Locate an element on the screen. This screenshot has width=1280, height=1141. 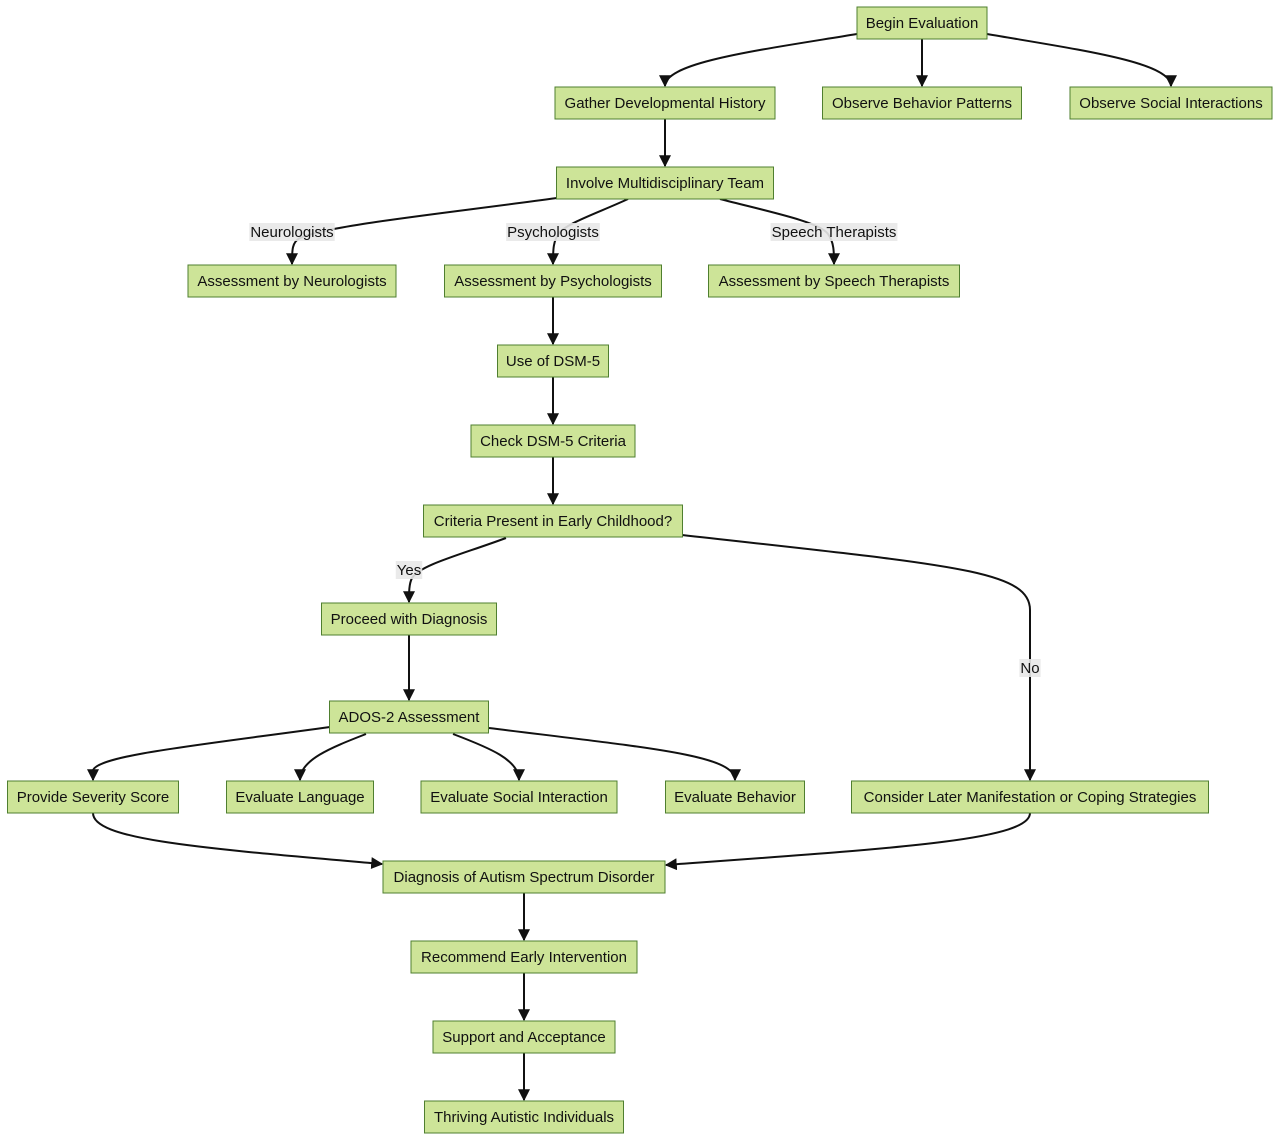
node-speech: Assessment by Speech Therapists is located at coordinates (834, 281).